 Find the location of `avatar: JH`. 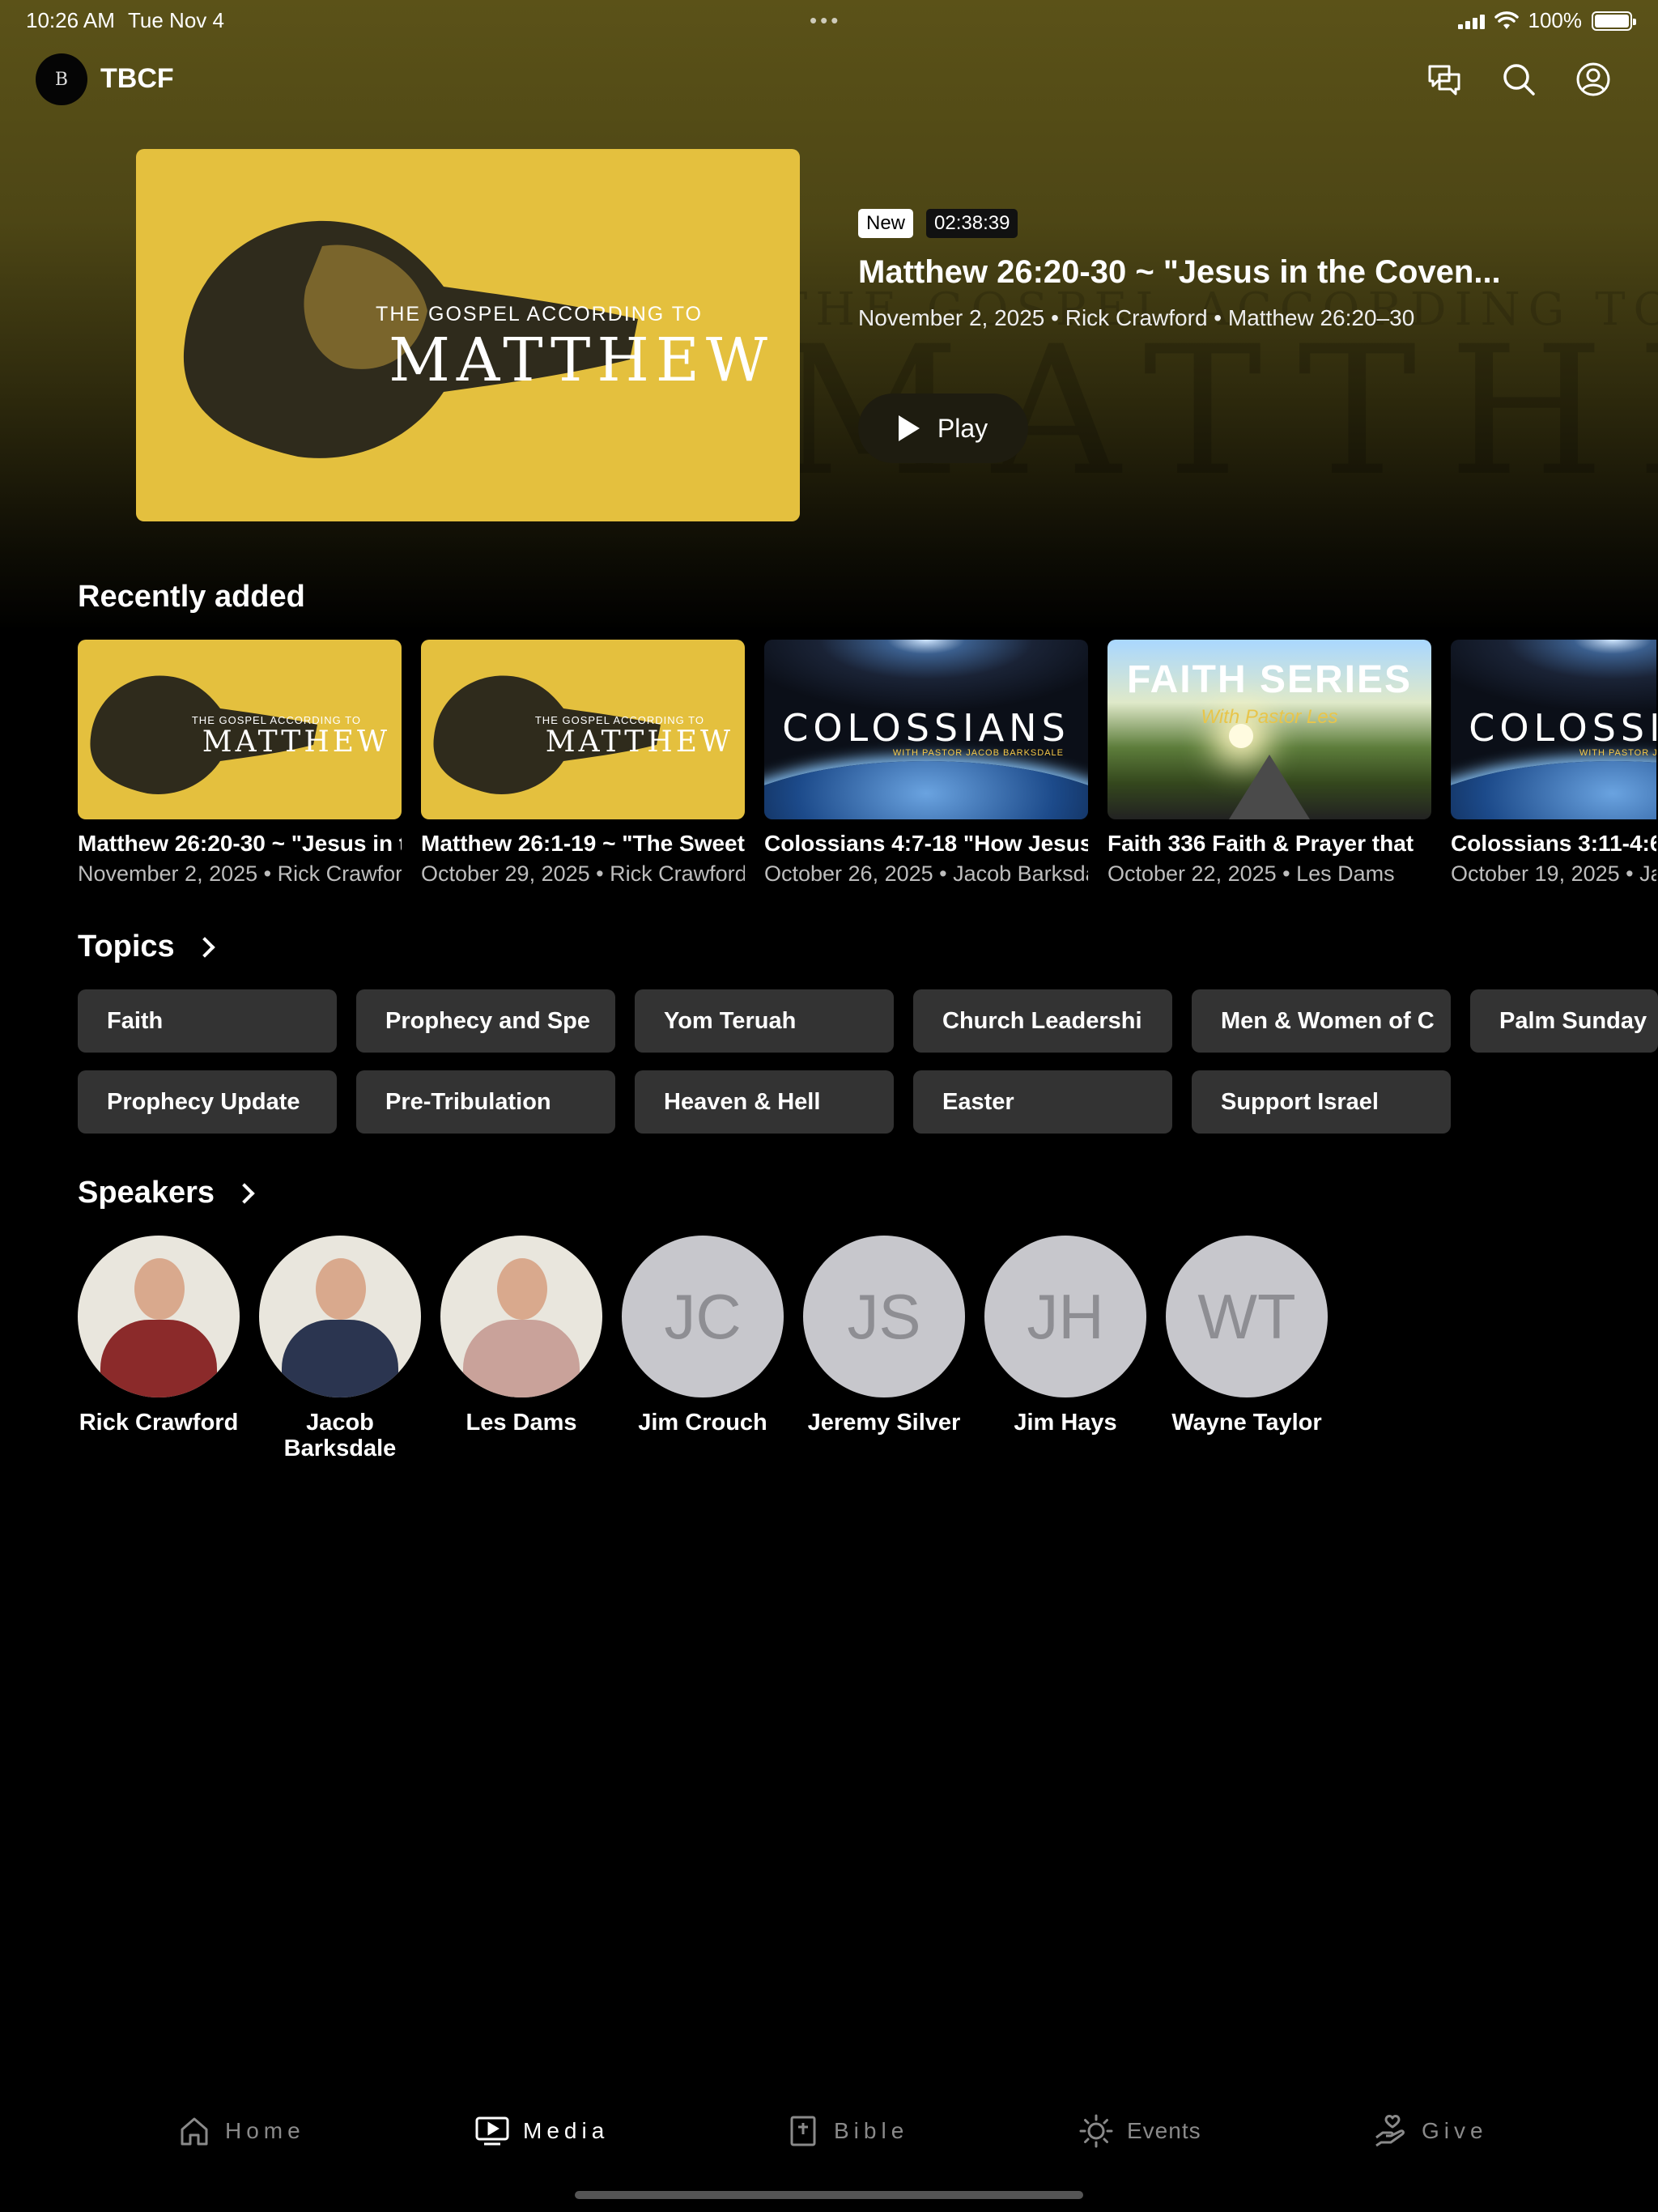

avatar: JH is located at coordinates (1065, 1316).